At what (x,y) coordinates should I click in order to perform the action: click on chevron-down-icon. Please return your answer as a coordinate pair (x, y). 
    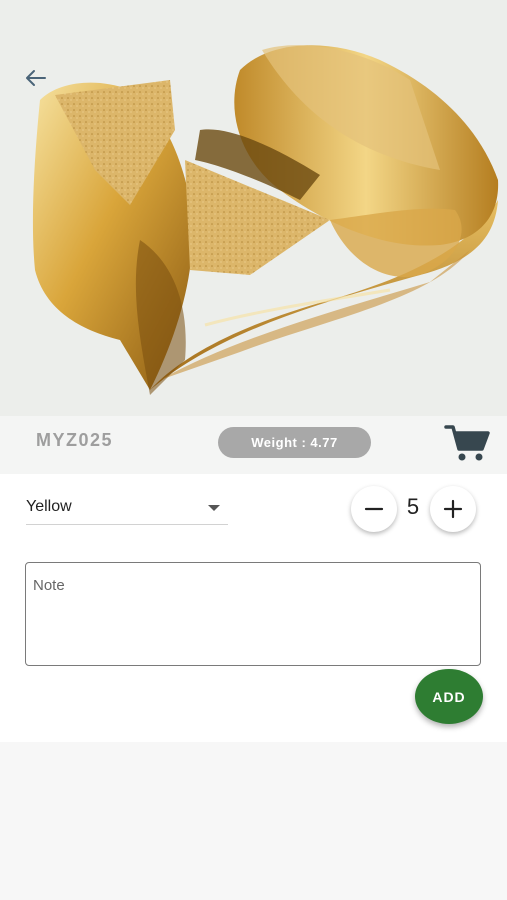
    Looking at the image, I should click on (214, 508).